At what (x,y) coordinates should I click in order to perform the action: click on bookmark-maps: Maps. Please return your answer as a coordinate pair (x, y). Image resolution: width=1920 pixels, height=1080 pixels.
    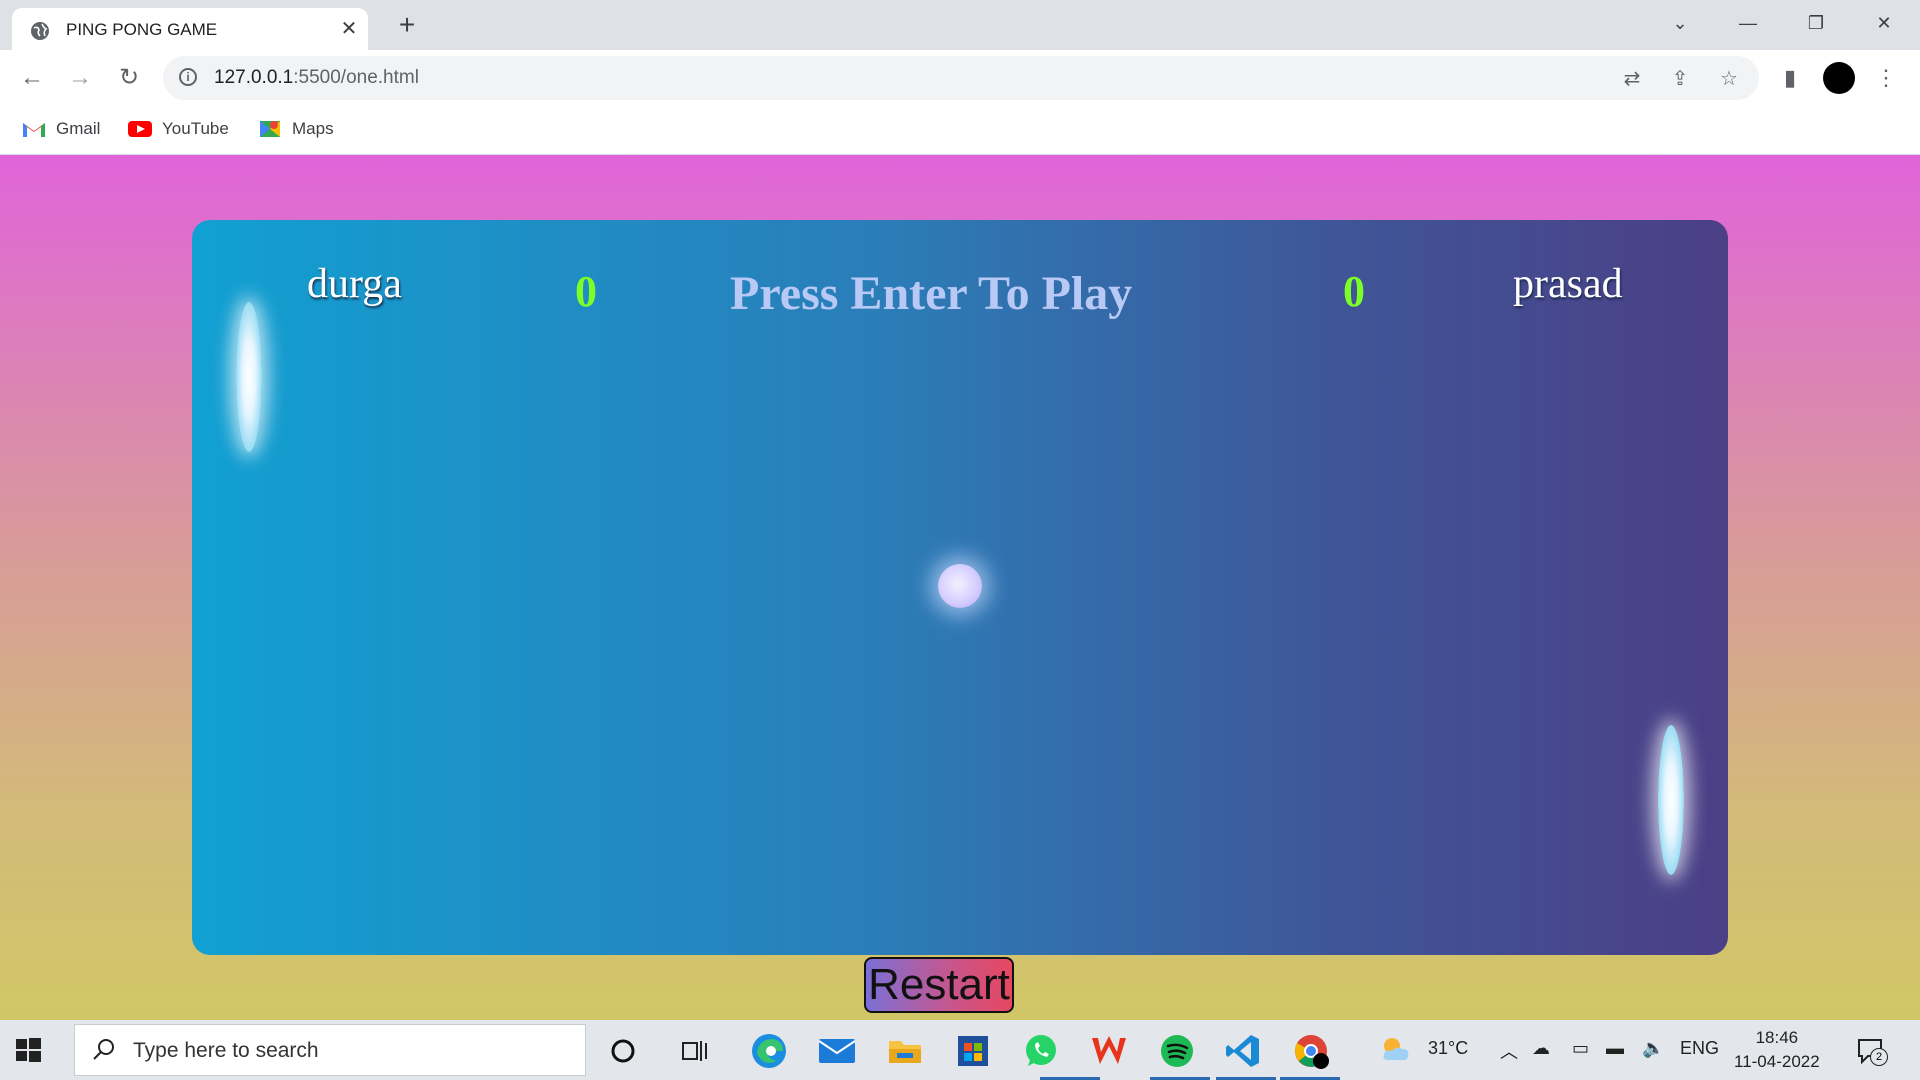
    Looking at the image, I should click on (296, 129).